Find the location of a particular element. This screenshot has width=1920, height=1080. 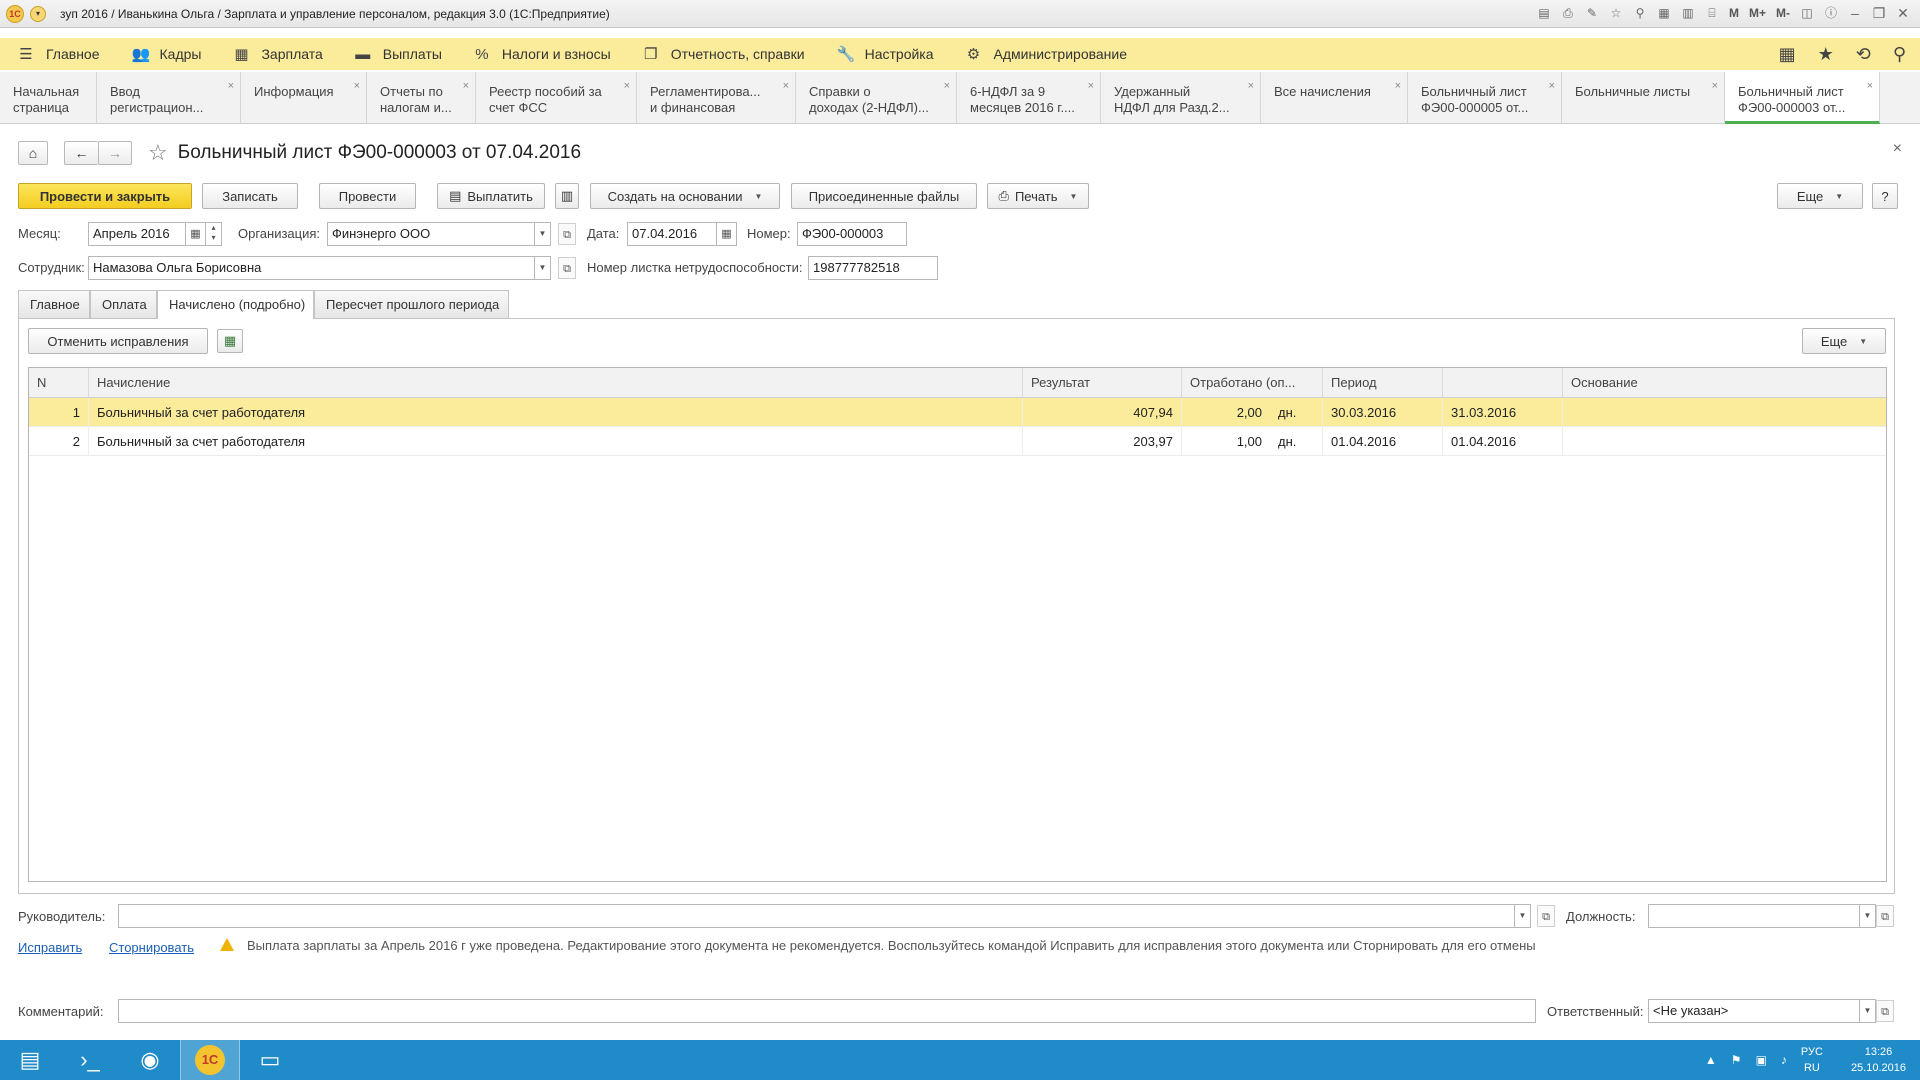

col-accrual: Начисление is located at coordinates (556, 382).